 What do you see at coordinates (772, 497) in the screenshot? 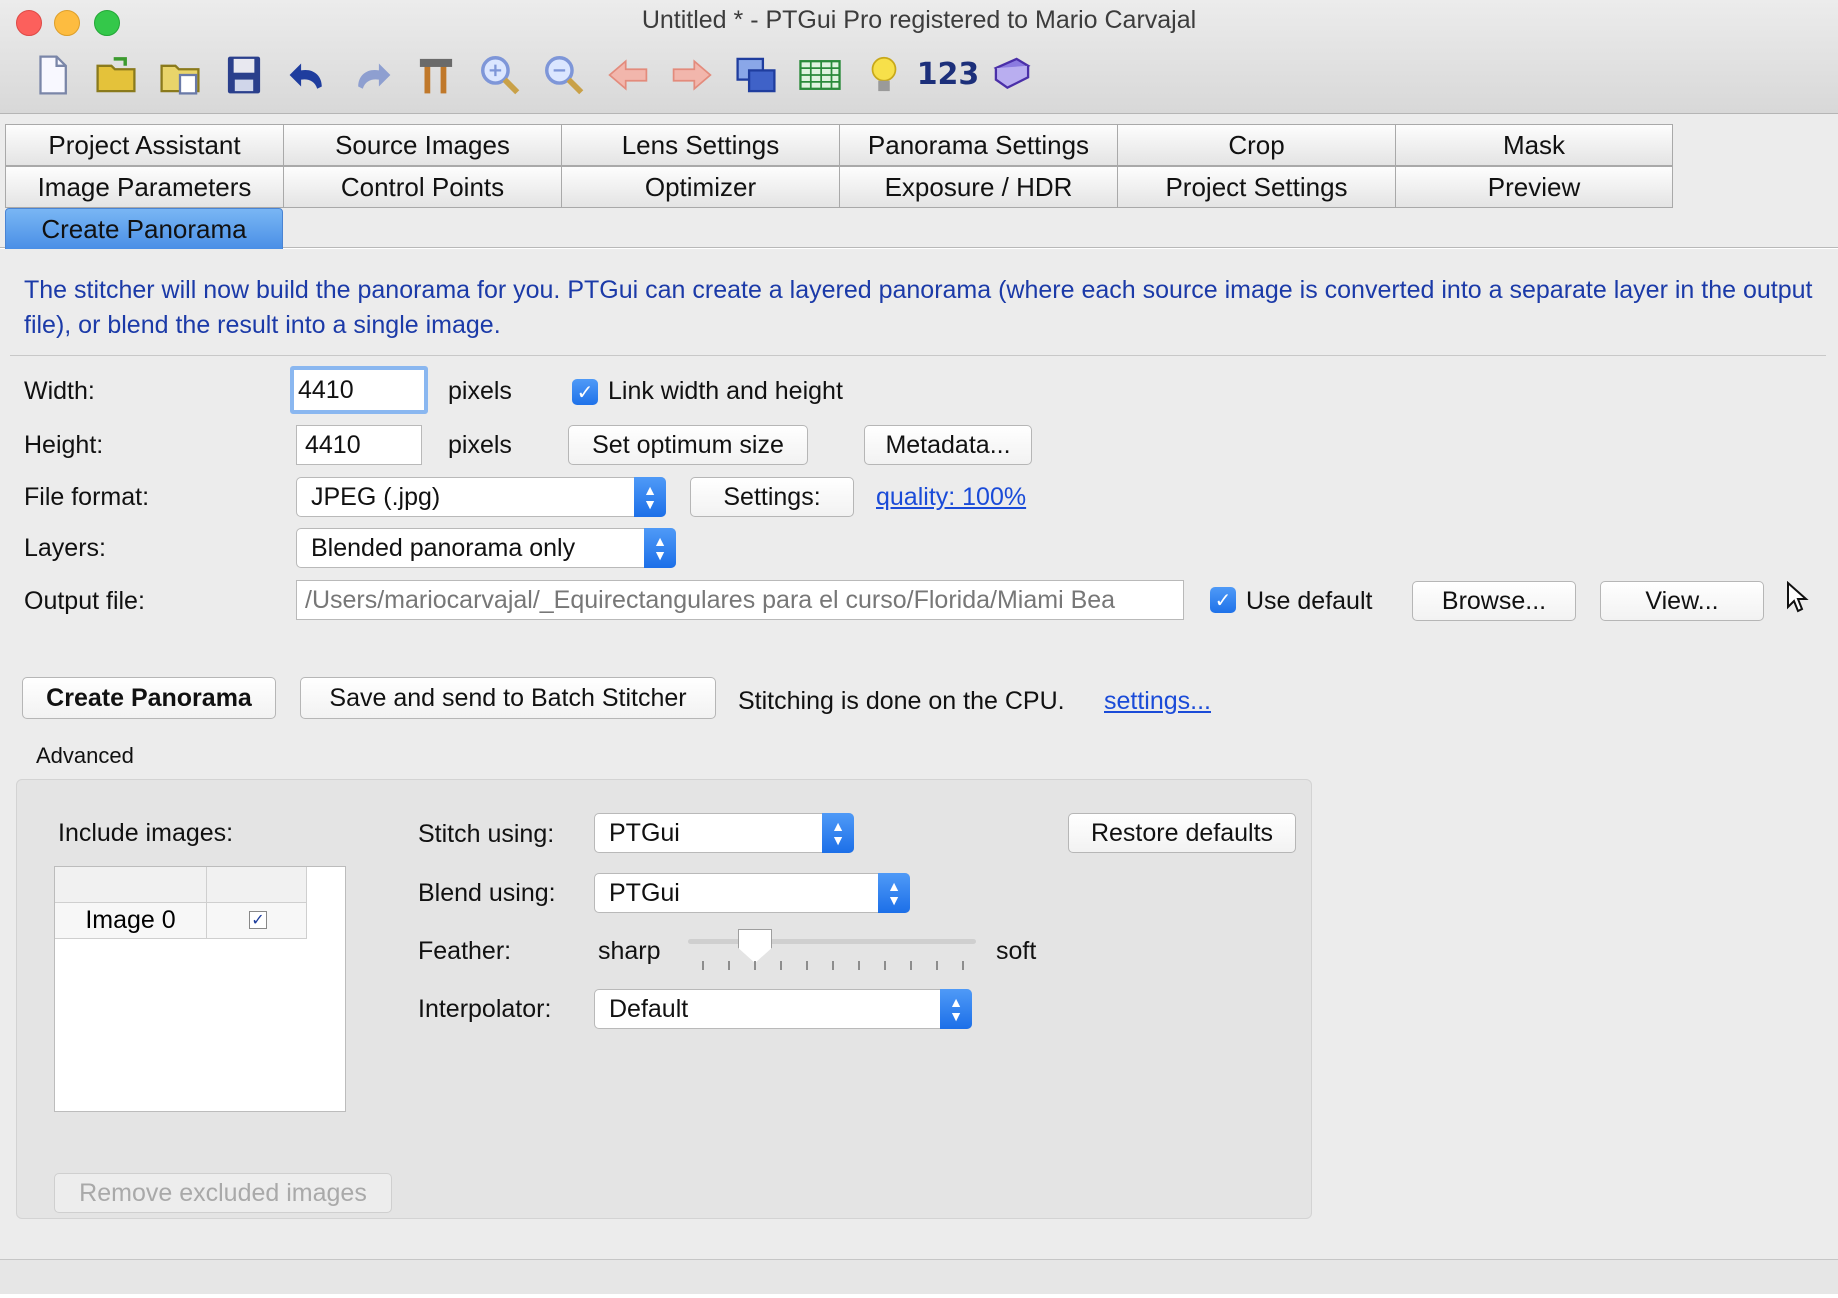
I see `format-settings-button: Settings:` at bounding box center [772, 497].